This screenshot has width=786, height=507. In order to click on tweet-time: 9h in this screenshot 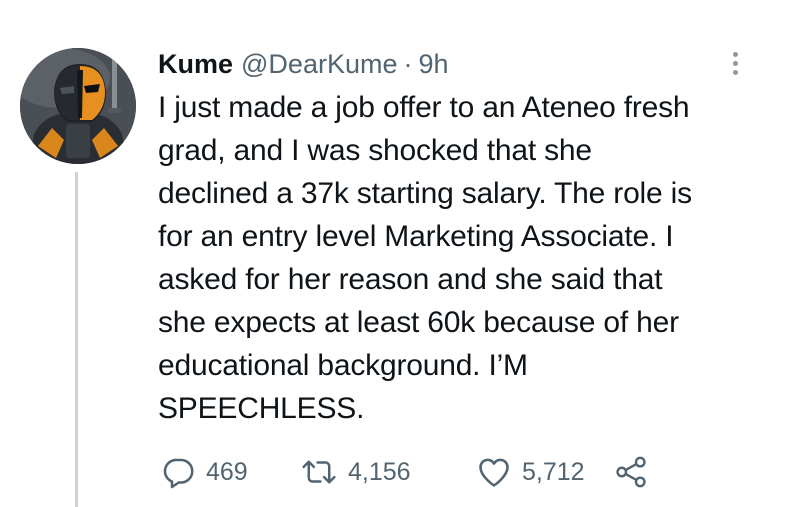, I will do `click(433, 64)`.